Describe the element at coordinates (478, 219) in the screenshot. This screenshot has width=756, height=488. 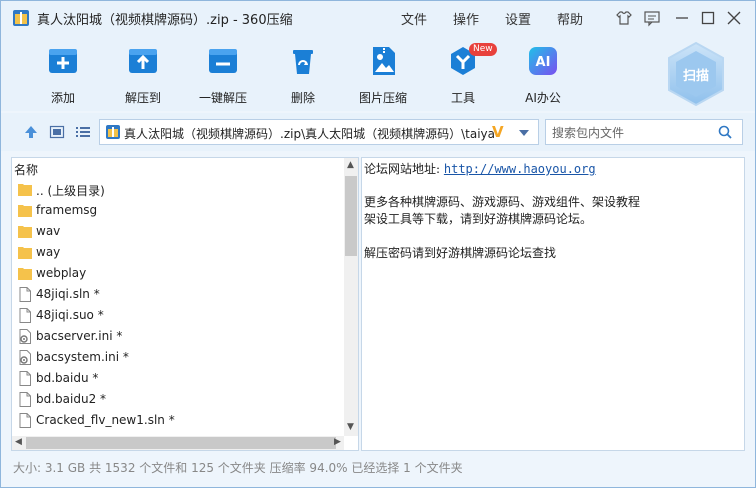
I see `comment-line-2: 架设工具等下载，请到好游棋牌源码论坛。` at that location.